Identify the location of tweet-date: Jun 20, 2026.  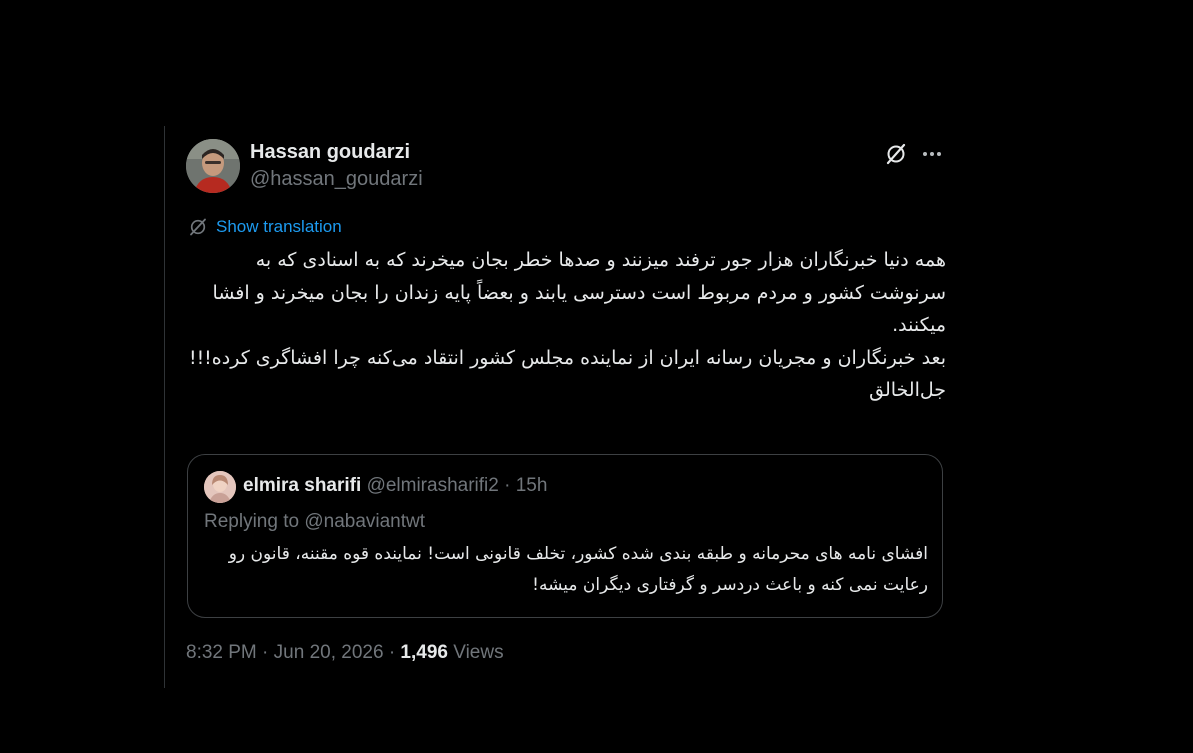
(329, 652).